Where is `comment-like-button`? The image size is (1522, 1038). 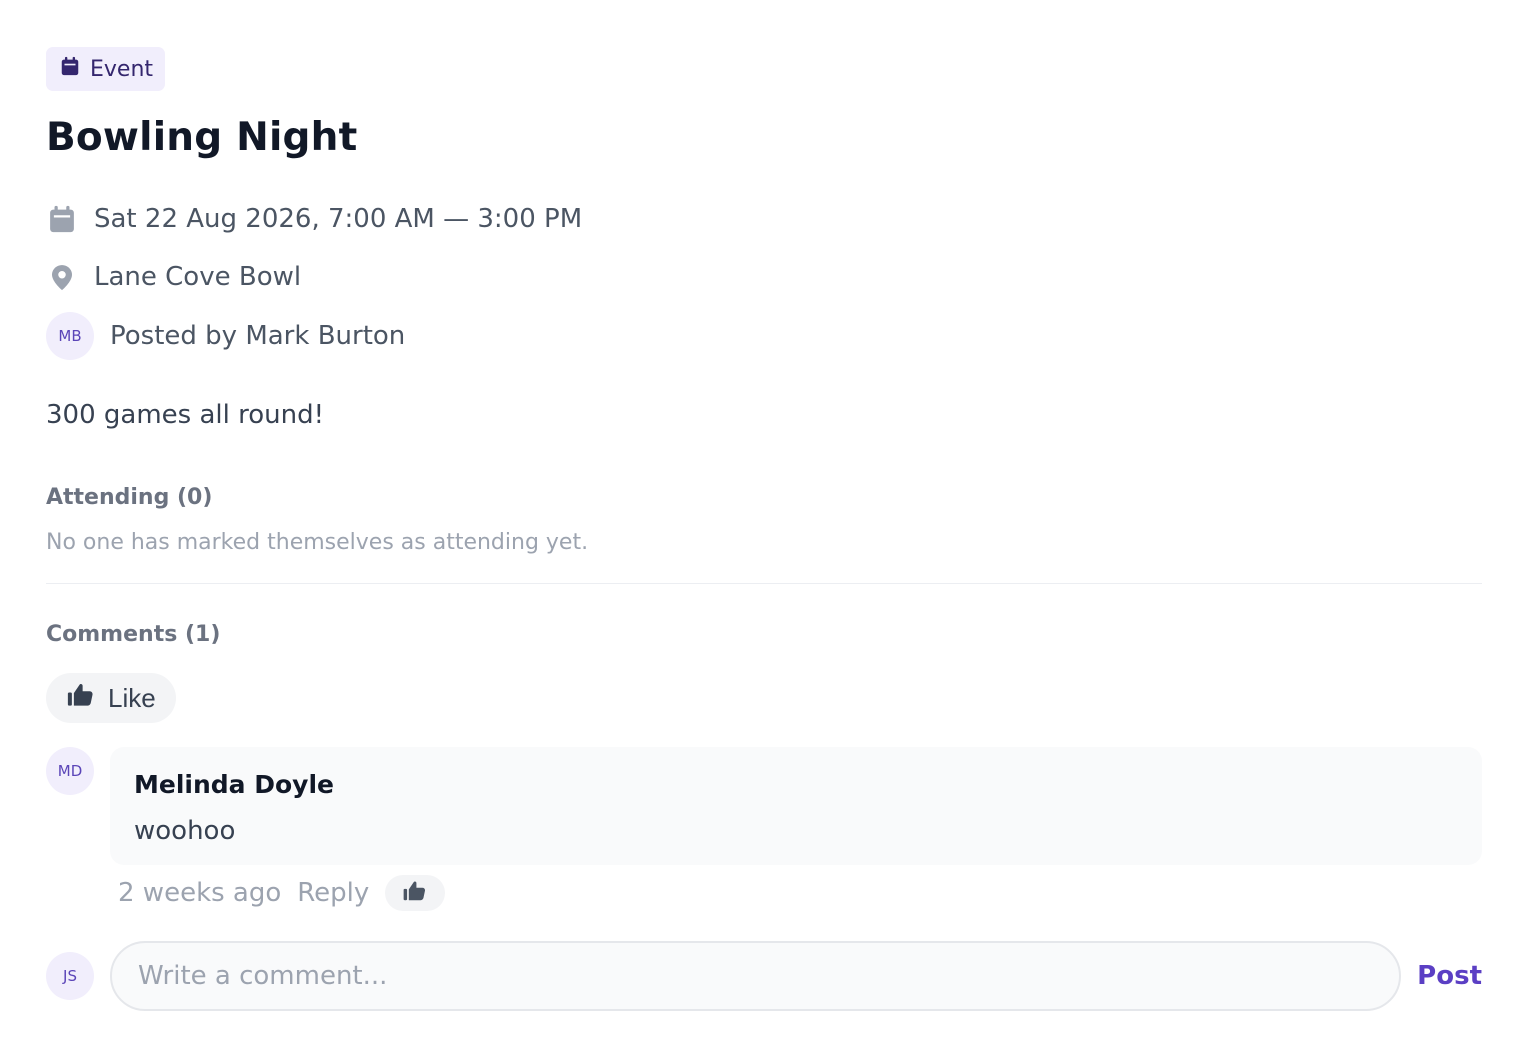
comment-like-button is located at coordinates (415, 893).